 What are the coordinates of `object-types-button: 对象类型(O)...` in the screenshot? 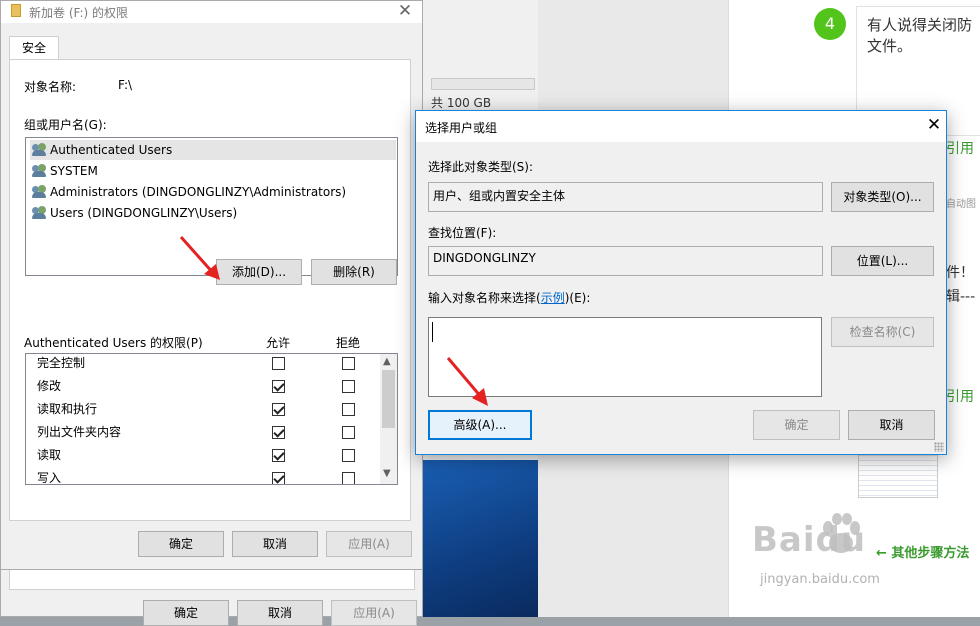 It's located at (882, 197).